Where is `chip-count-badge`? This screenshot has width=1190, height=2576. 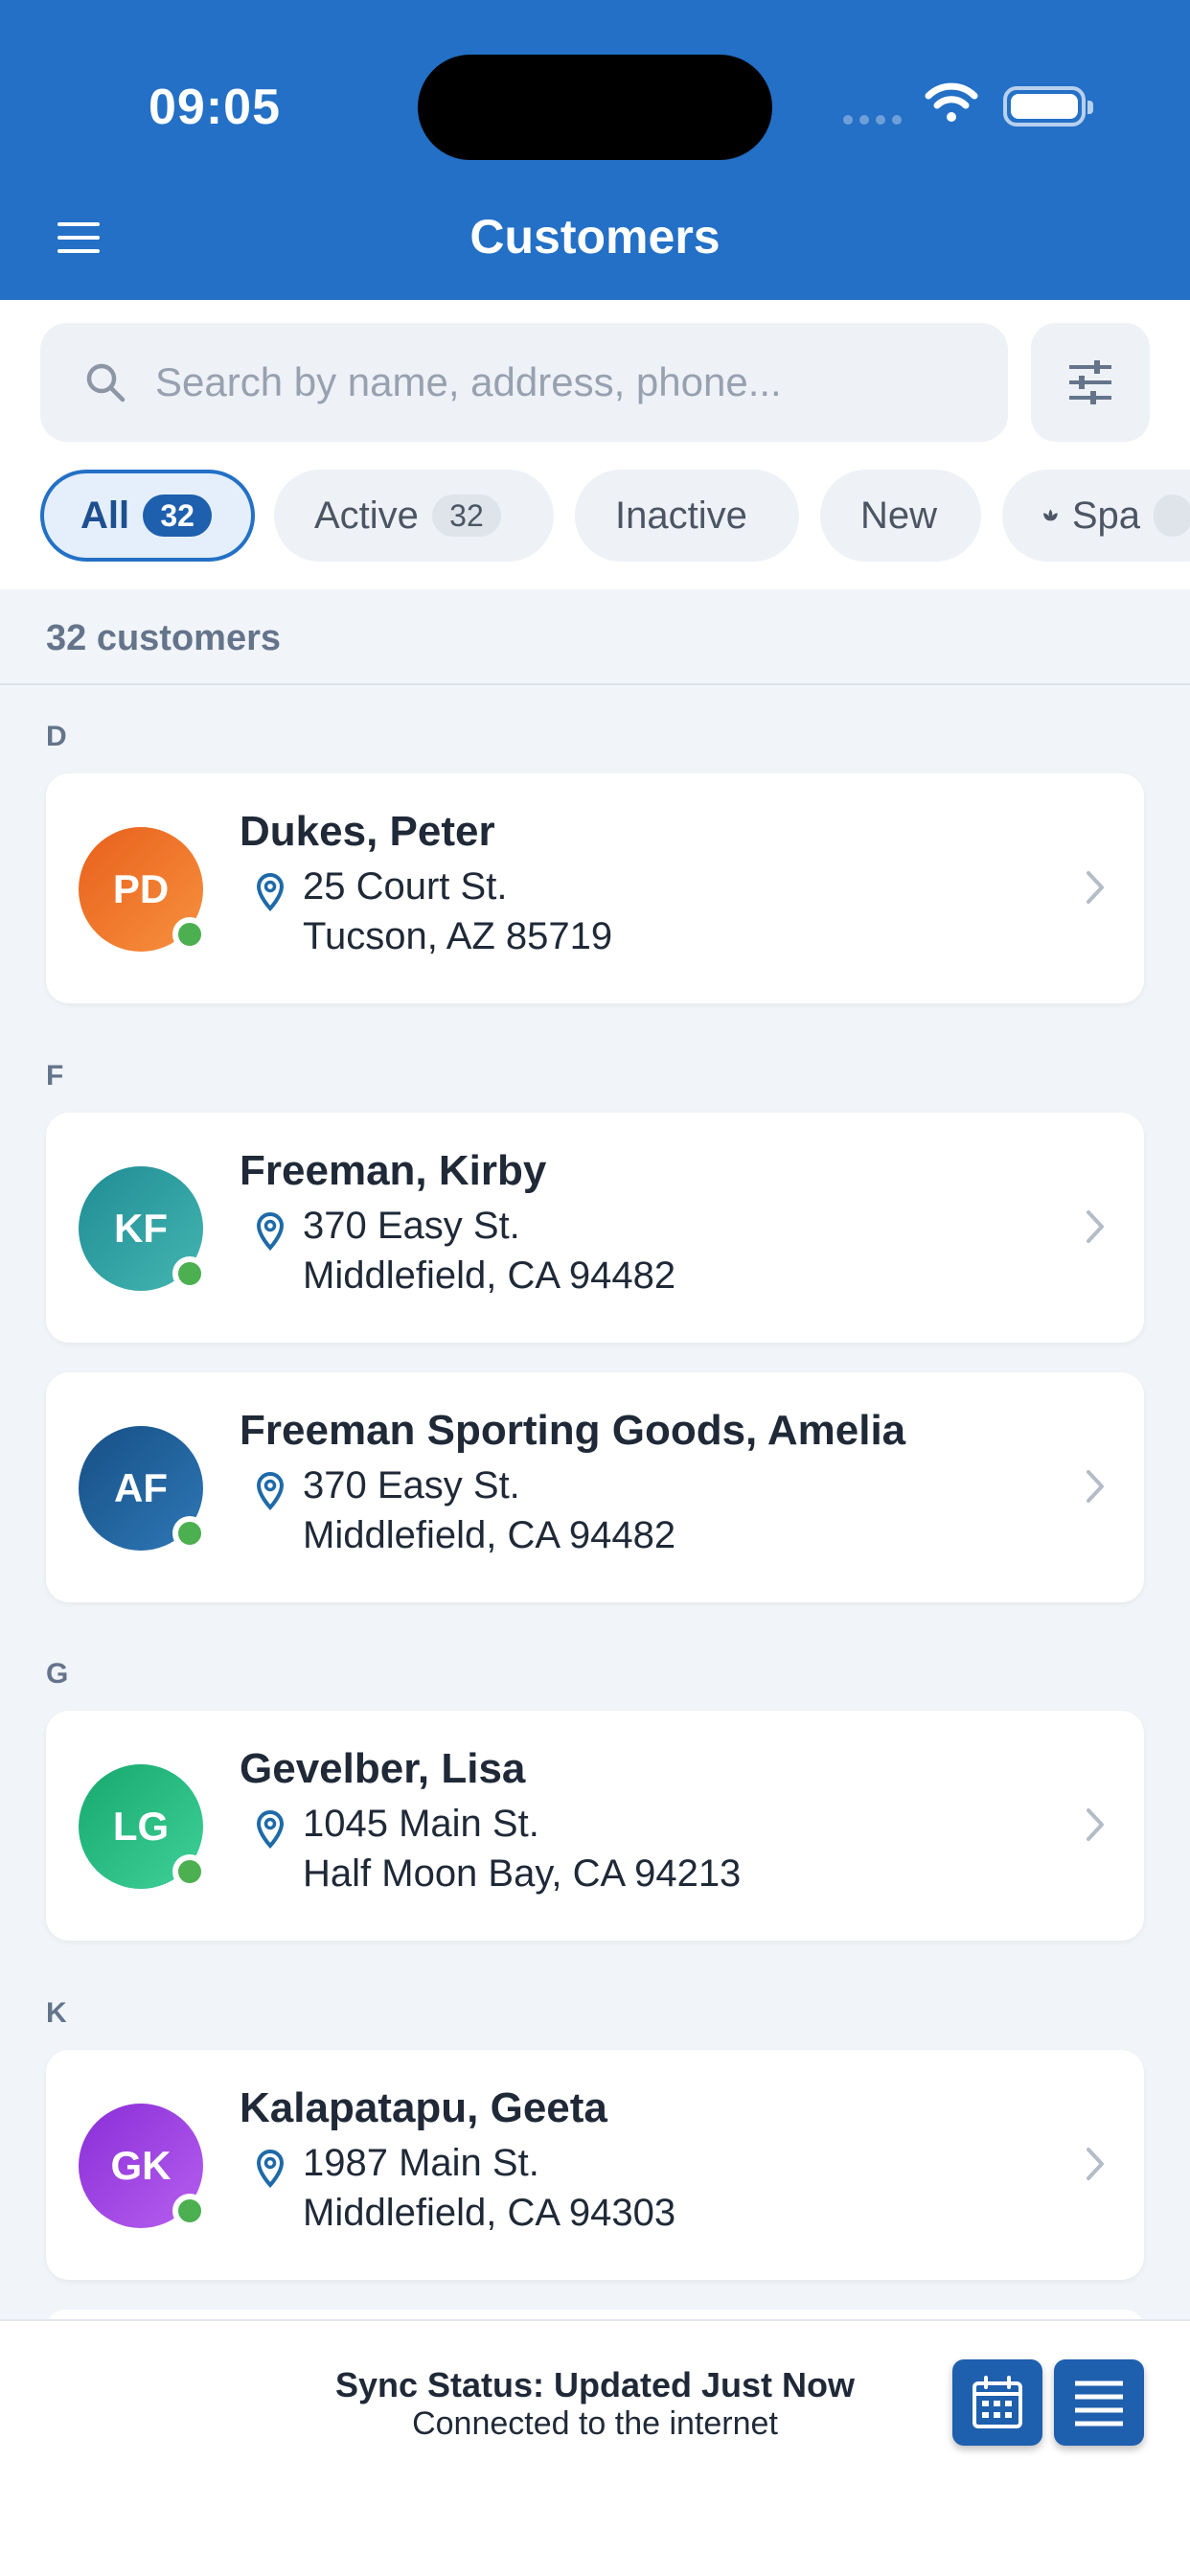 chip-count-badge is located at coordinates (1172, 515).